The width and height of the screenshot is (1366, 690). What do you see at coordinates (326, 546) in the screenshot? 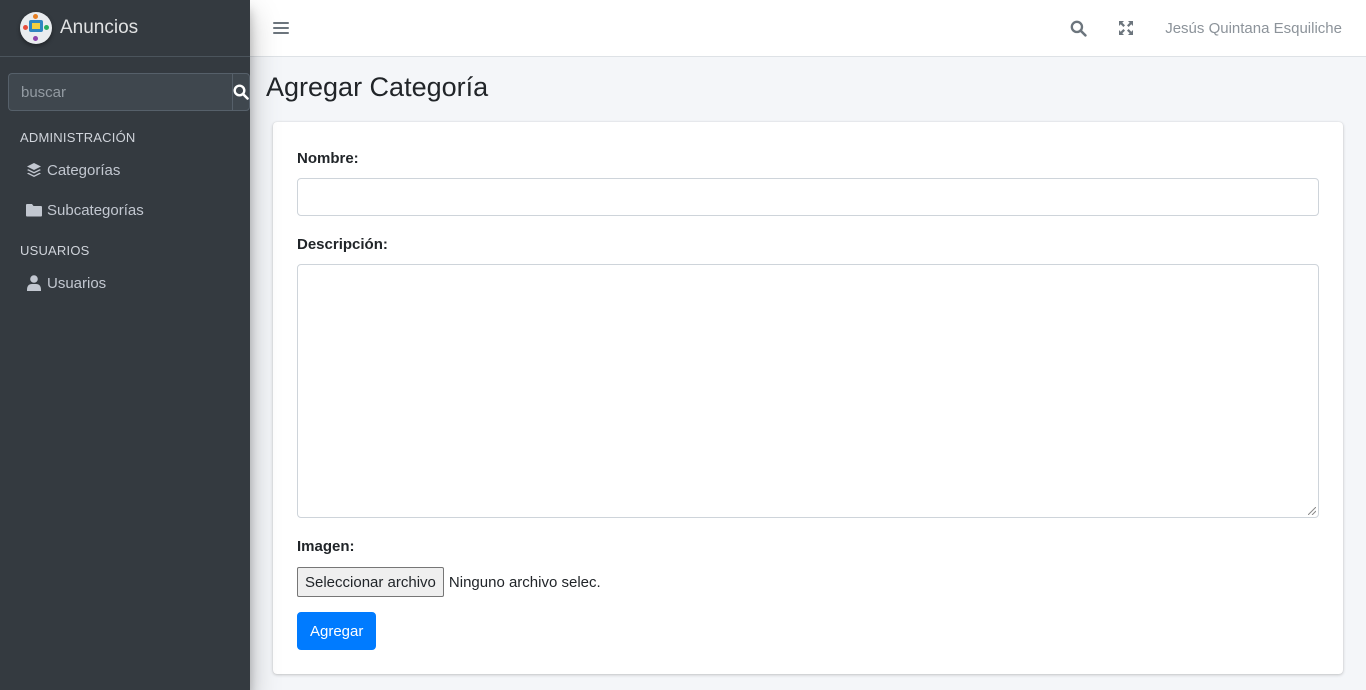
I see `imagen-label: Imagen:` at bounding box center [326, 546].